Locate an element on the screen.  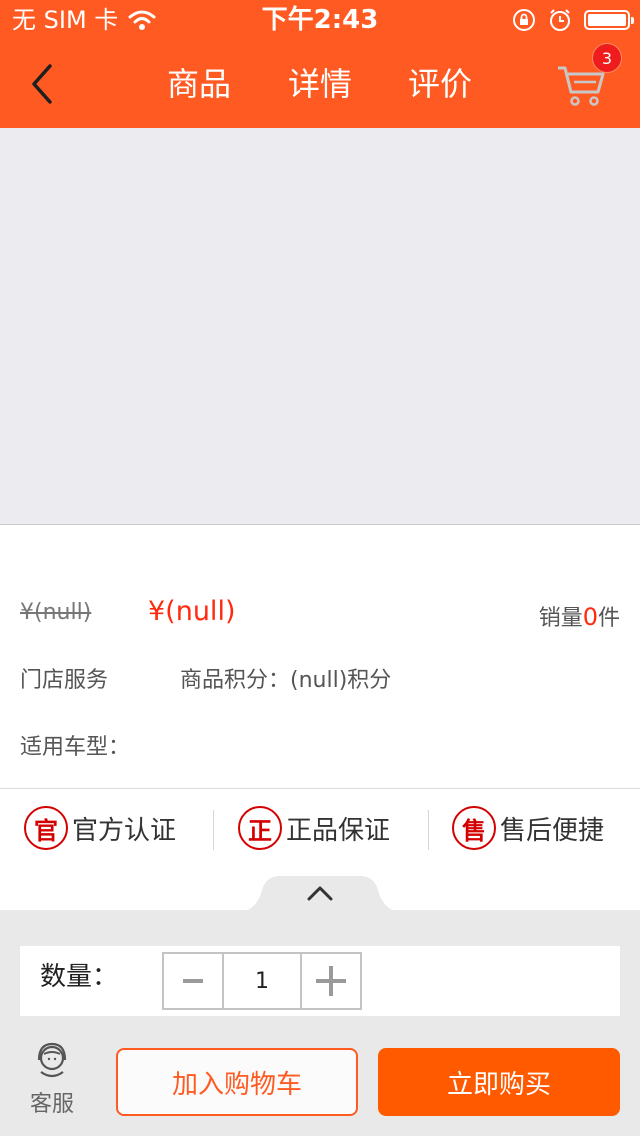
badge-label: 正品保证 is located at coordinates (338, 830).